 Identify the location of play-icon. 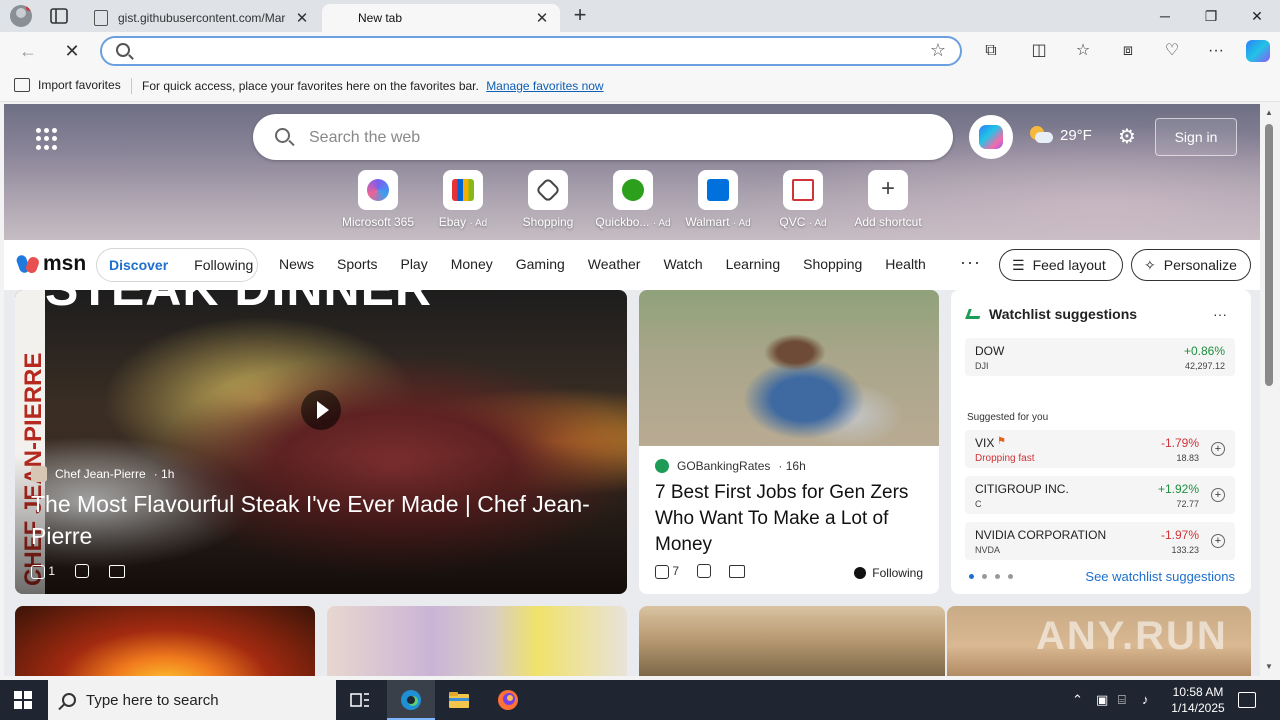
(321, 410).